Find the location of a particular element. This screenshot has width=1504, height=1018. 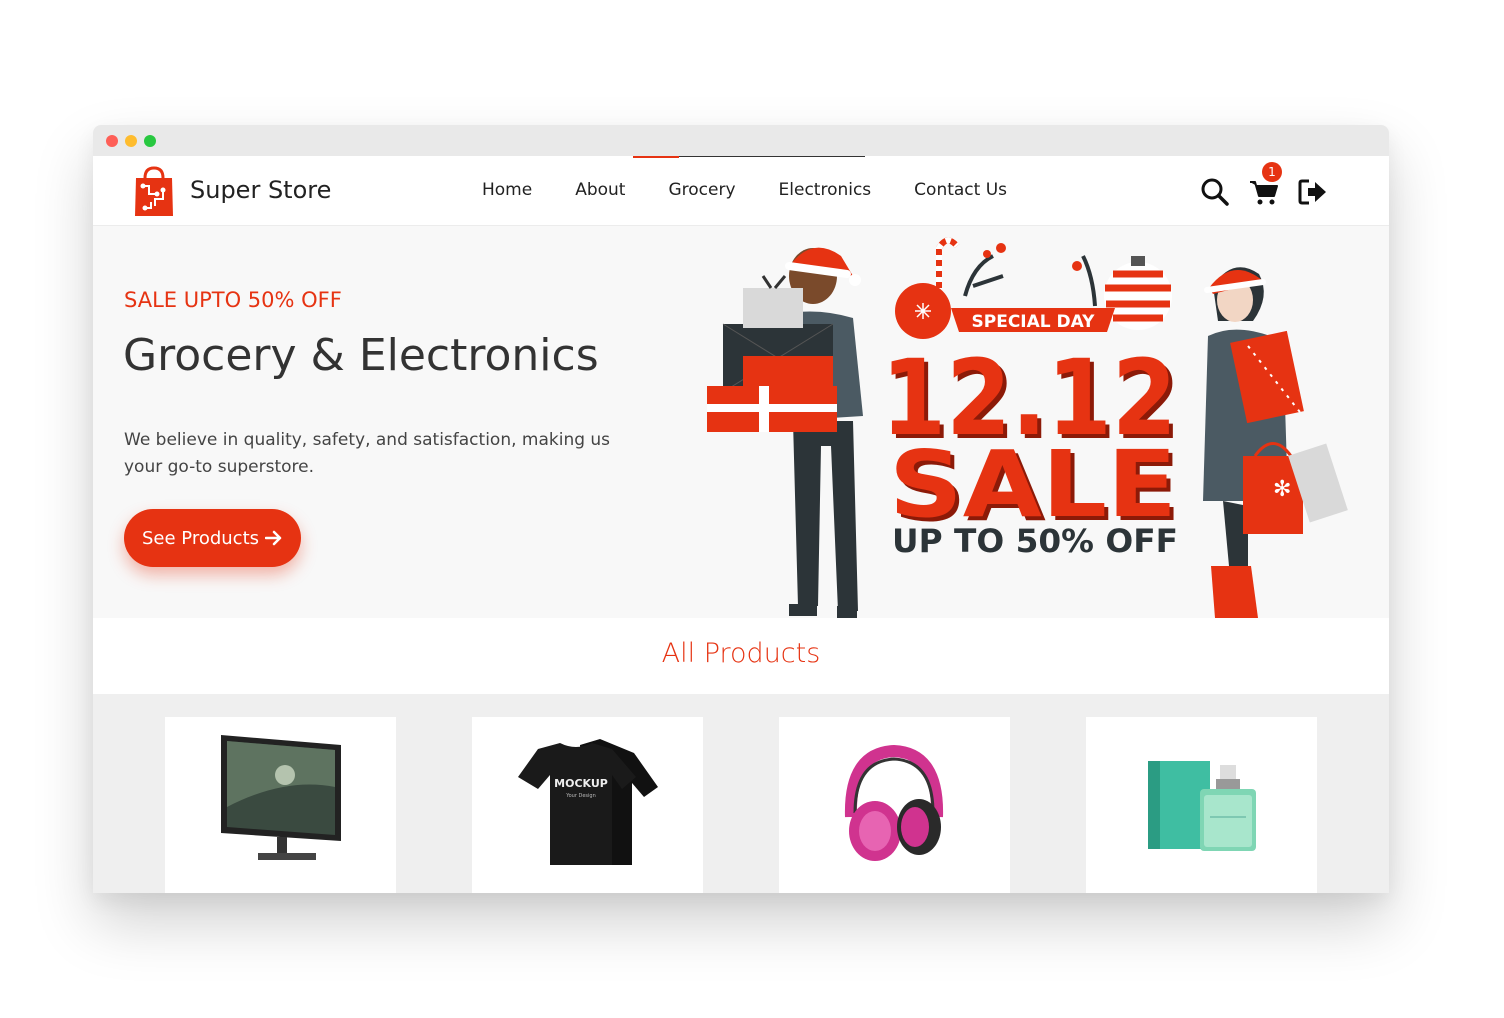

nav-active-indicator is located at coordinates (749, 157).